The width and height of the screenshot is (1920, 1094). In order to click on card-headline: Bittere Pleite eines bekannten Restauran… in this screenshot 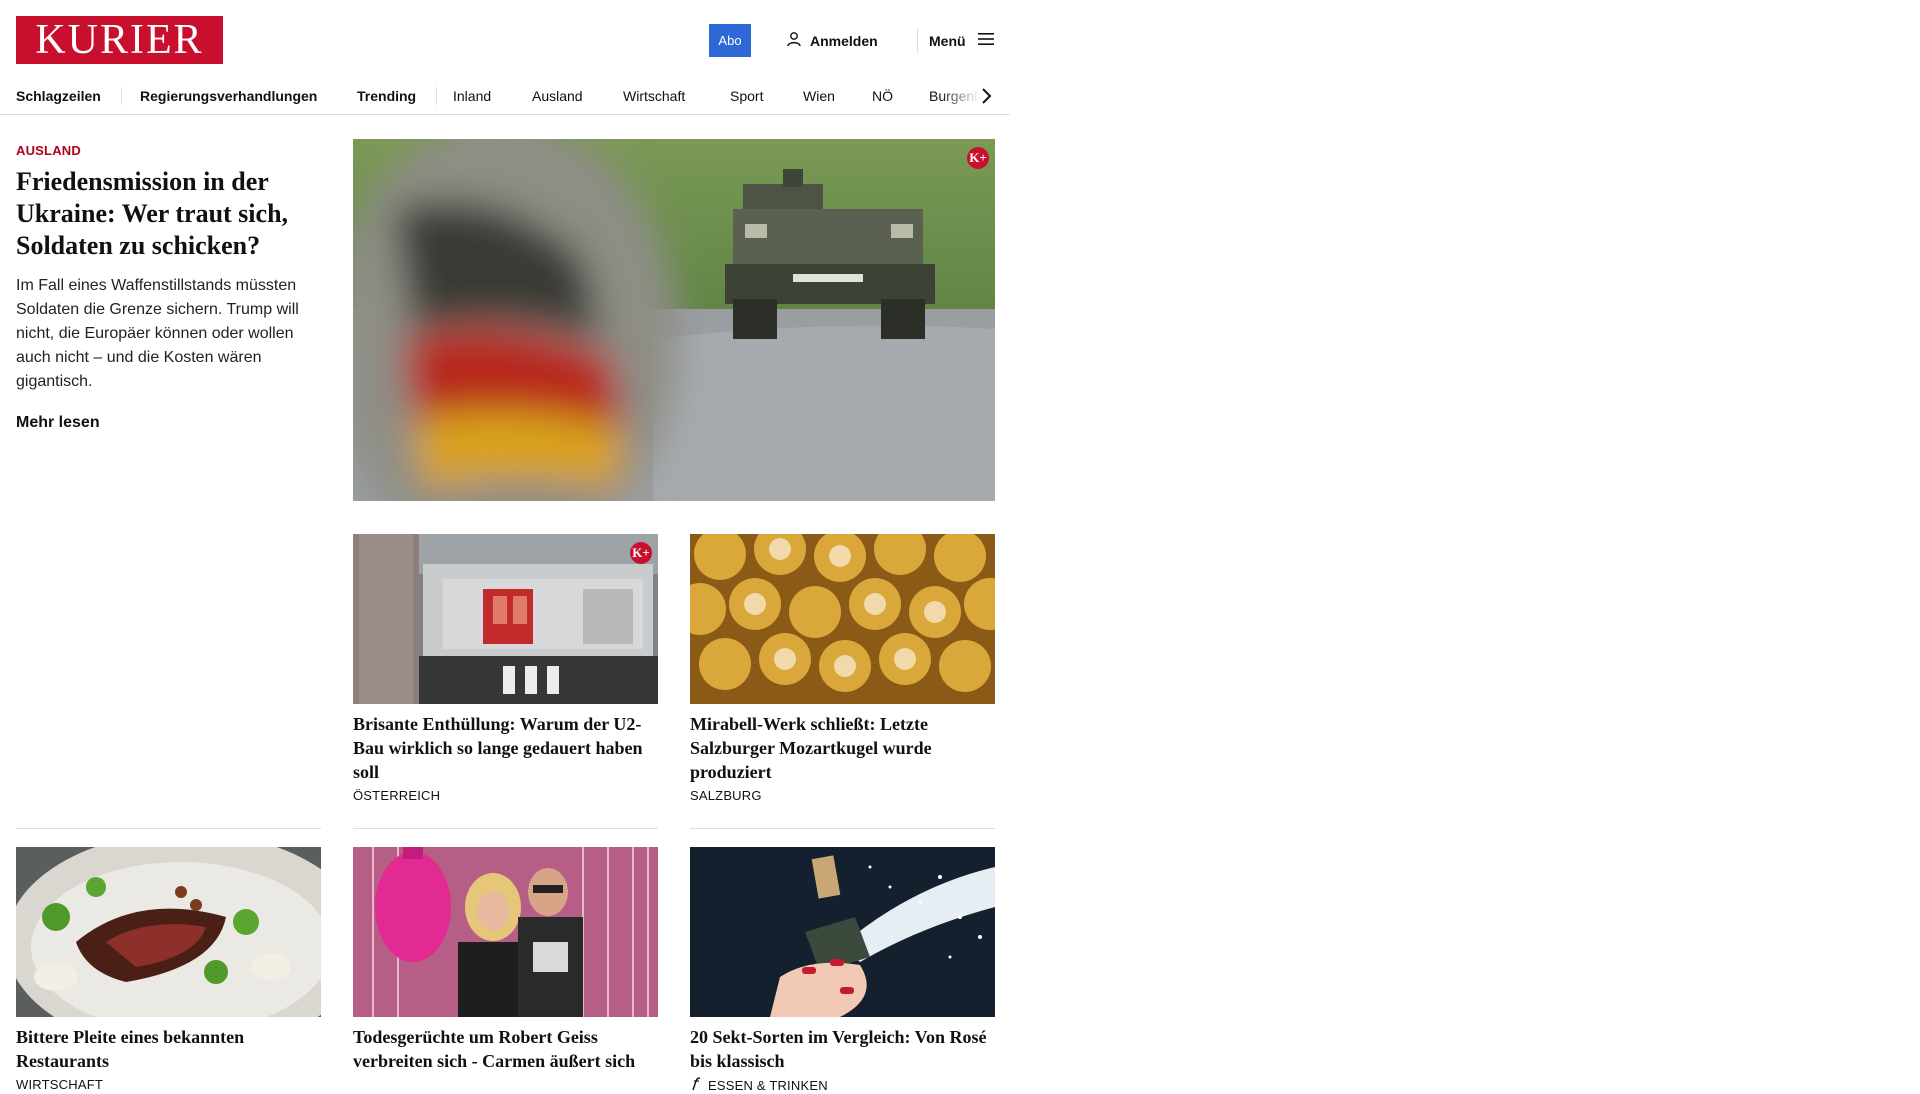, I will do `click(168, 1049)`.